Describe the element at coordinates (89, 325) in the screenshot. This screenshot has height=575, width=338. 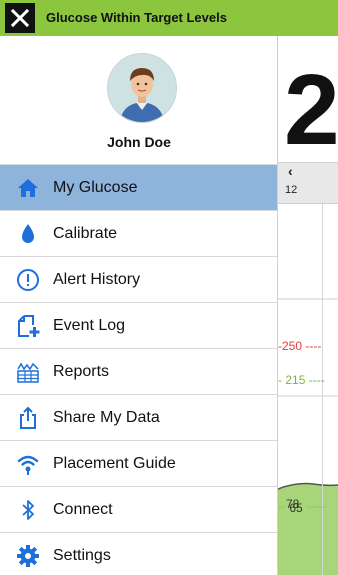
I see `menu-item-label: Event Log` at that location.